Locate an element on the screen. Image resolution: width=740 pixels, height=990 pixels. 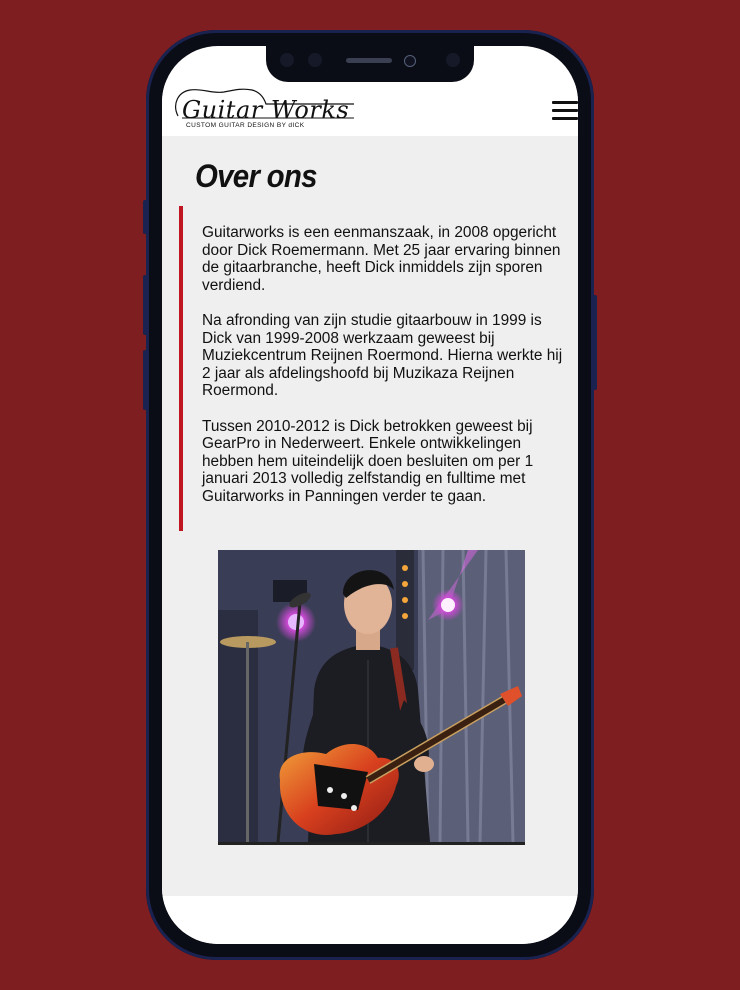
side-button is located at coordinates (145, 217).